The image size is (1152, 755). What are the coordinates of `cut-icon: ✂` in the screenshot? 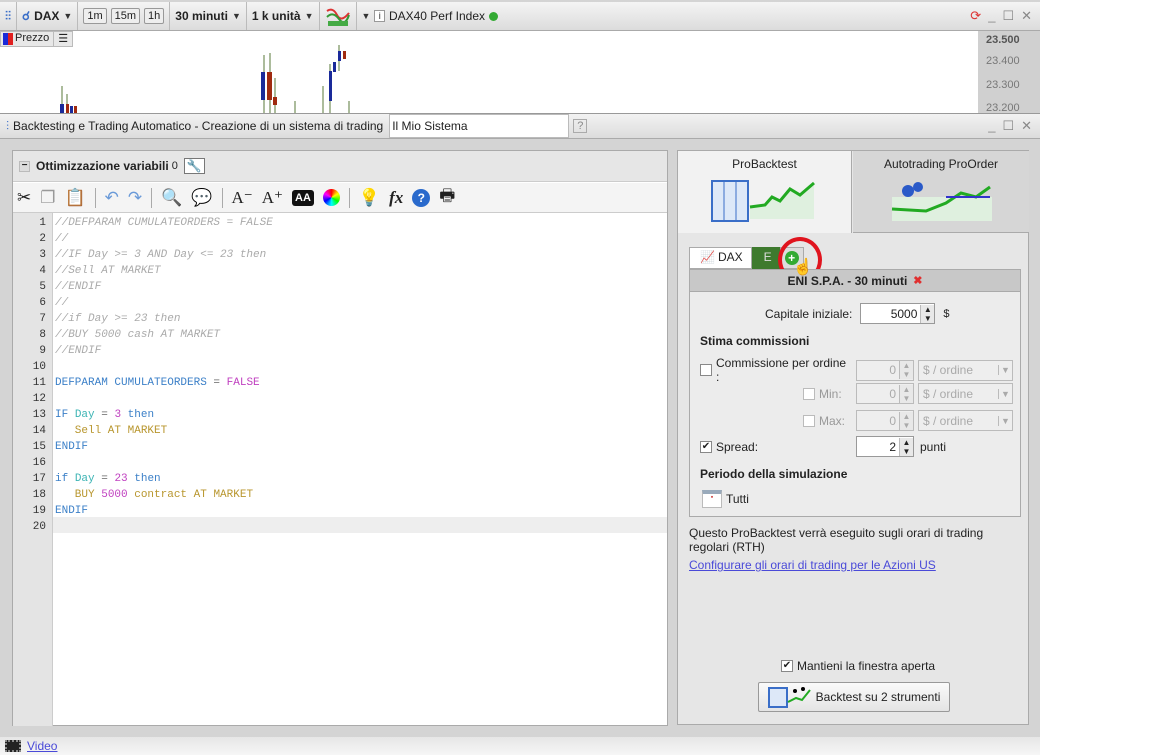 It's located at (24, 198).